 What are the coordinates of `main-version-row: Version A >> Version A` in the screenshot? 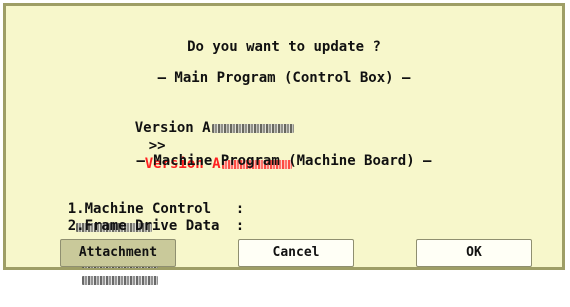 It's located at (198, 146).